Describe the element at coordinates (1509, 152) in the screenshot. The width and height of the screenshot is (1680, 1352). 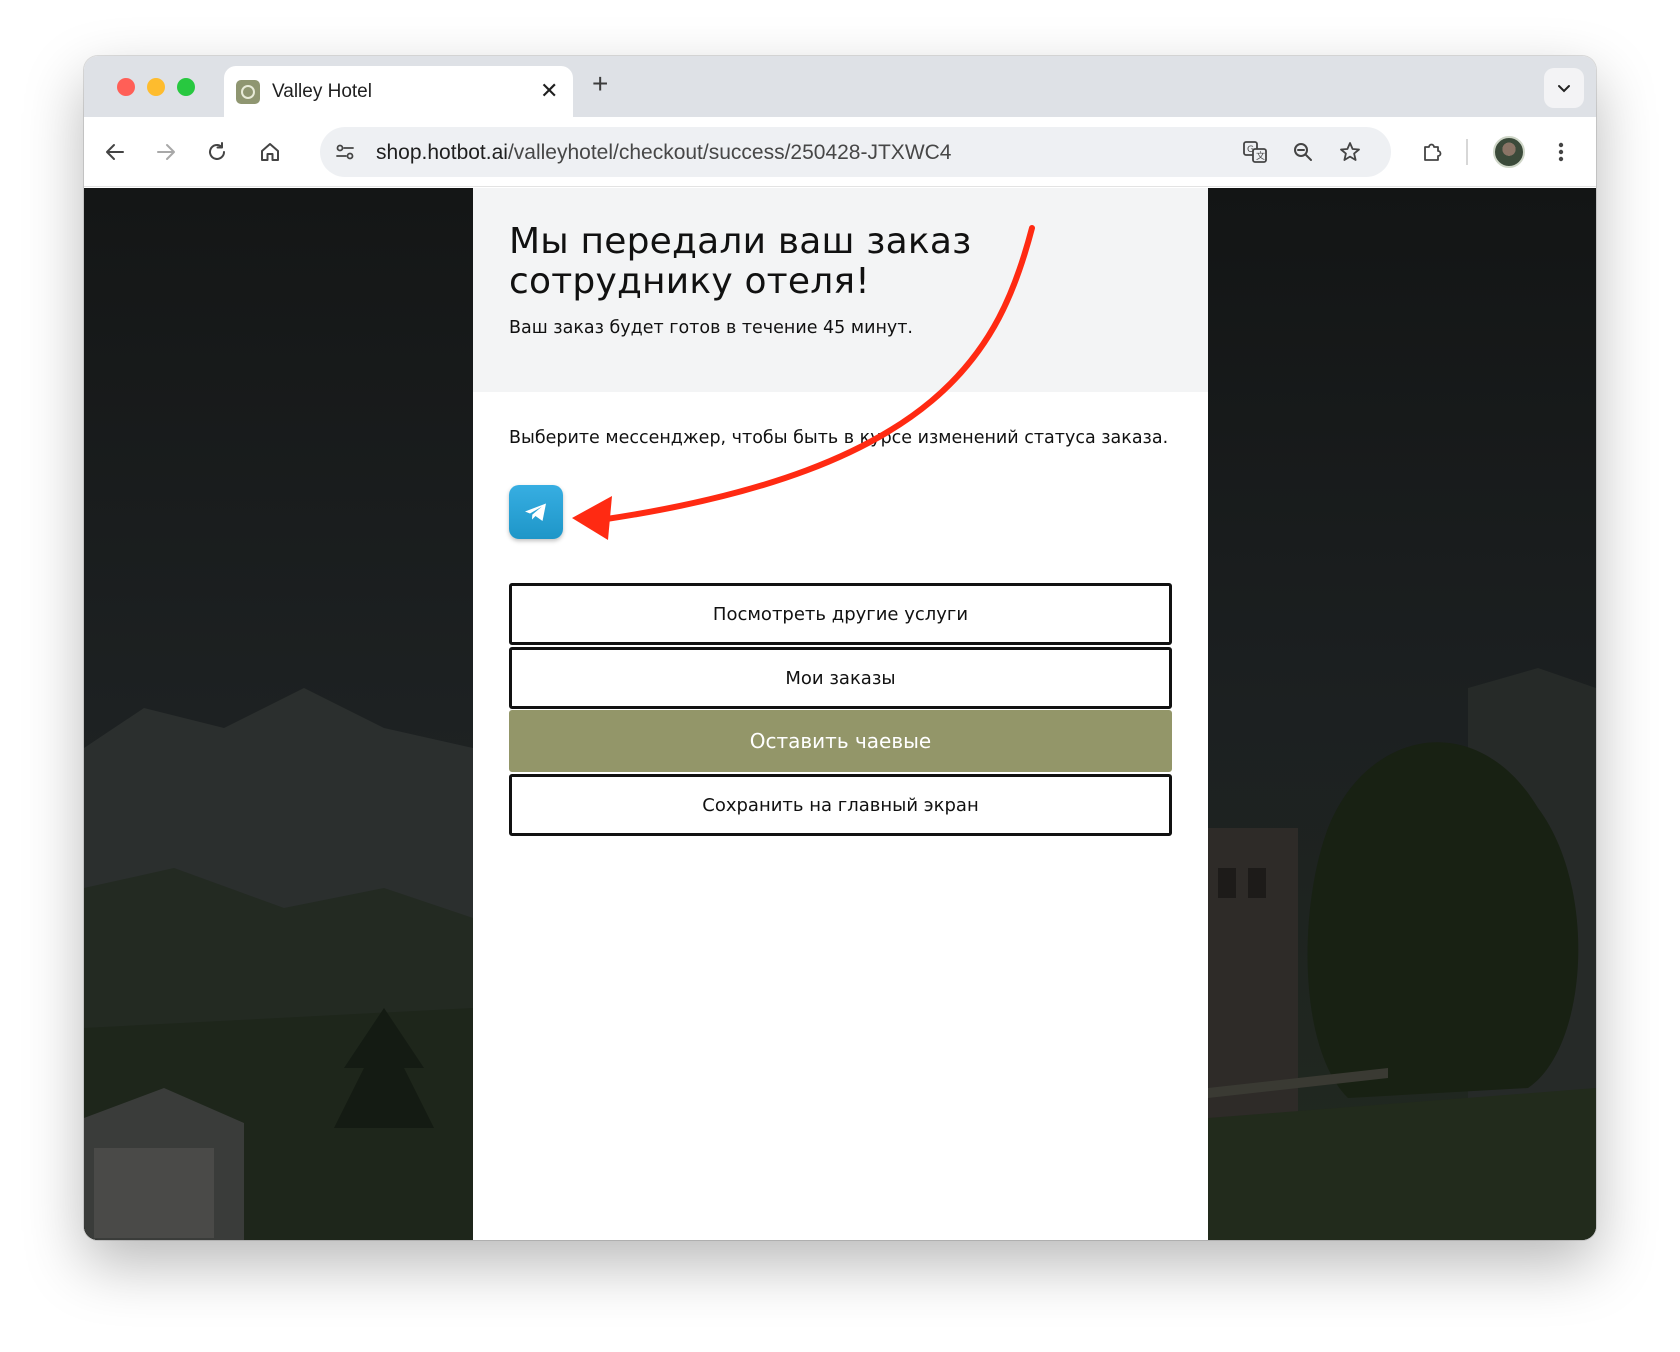
I see `profile-avatar` at that location.